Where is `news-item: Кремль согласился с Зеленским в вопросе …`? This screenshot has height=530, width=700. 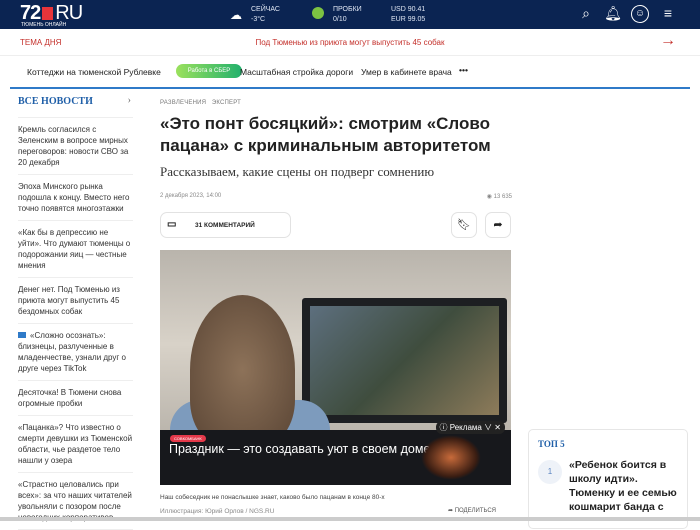
news-item: Кремль согласился с Зеленским в вопросе … is located at coordinates (75, 146).